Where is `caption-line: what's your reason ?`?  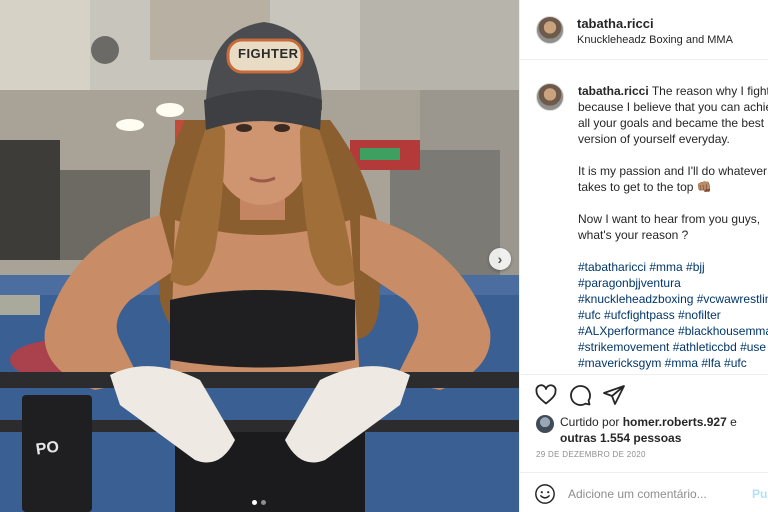 caption-line: what's your reason ? is located at coordinates (633, 235).